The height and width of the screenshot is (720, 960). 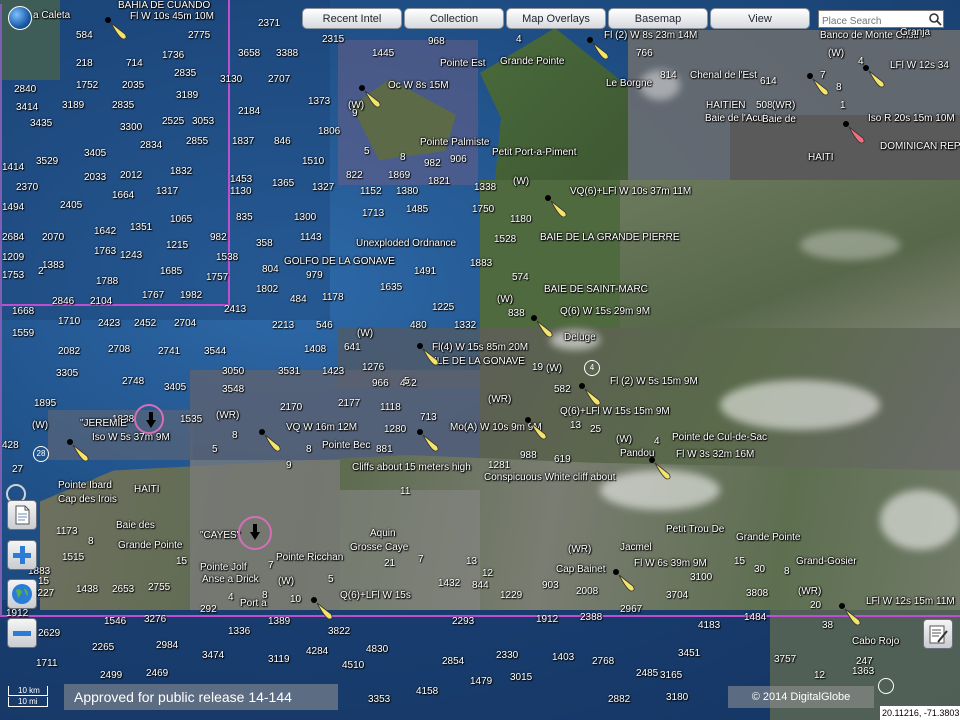 What do you see at coordinates (191, 419) in the screenshot?
I see `depth-sounding: 1535` at bounding box center [191, 419].